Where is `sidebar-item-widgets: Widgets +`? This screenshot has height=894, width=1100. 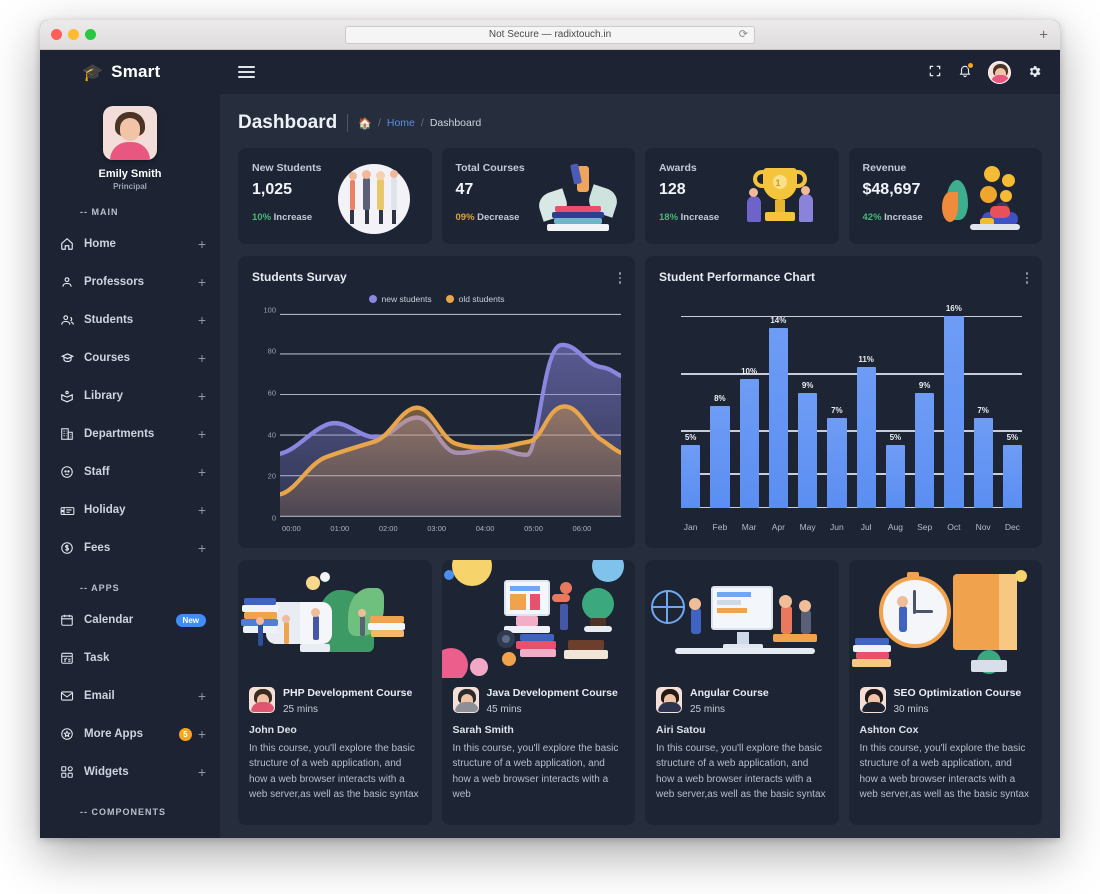
sidebar-item-widgets: Widgets + is located at coordinates (130, 772).